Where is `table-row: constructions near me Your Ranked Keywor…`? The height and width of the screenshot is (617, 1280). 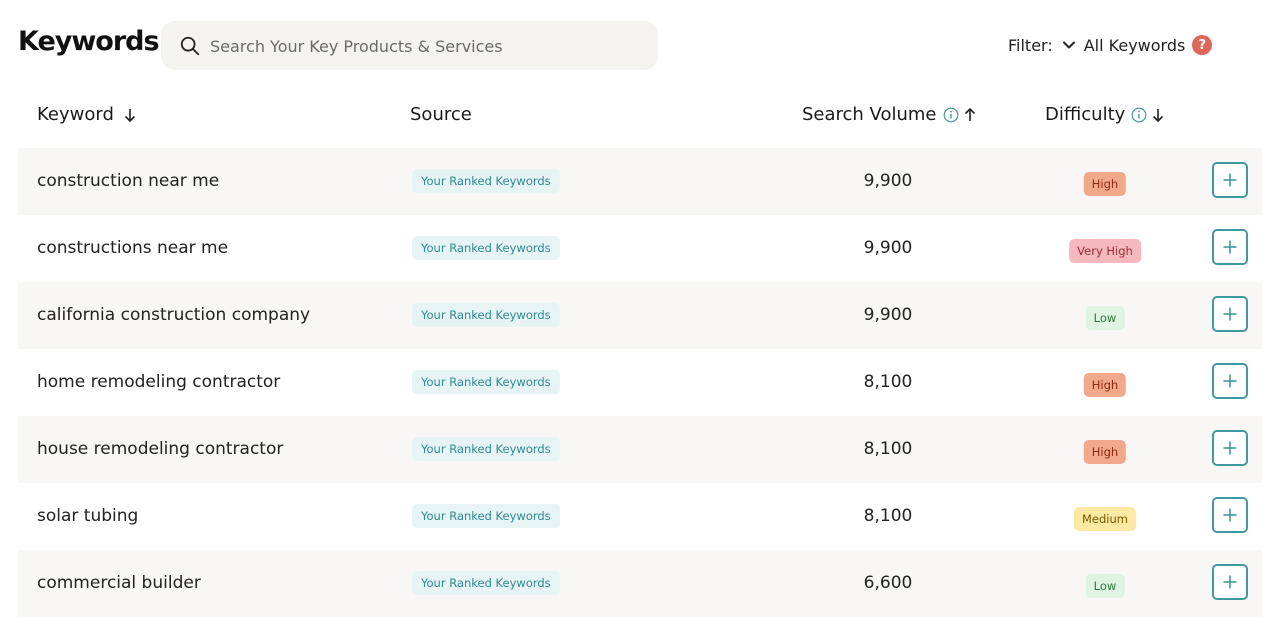
table-row: constructions near me Your Ranked Keywor… is located at coordinates (640, 248).